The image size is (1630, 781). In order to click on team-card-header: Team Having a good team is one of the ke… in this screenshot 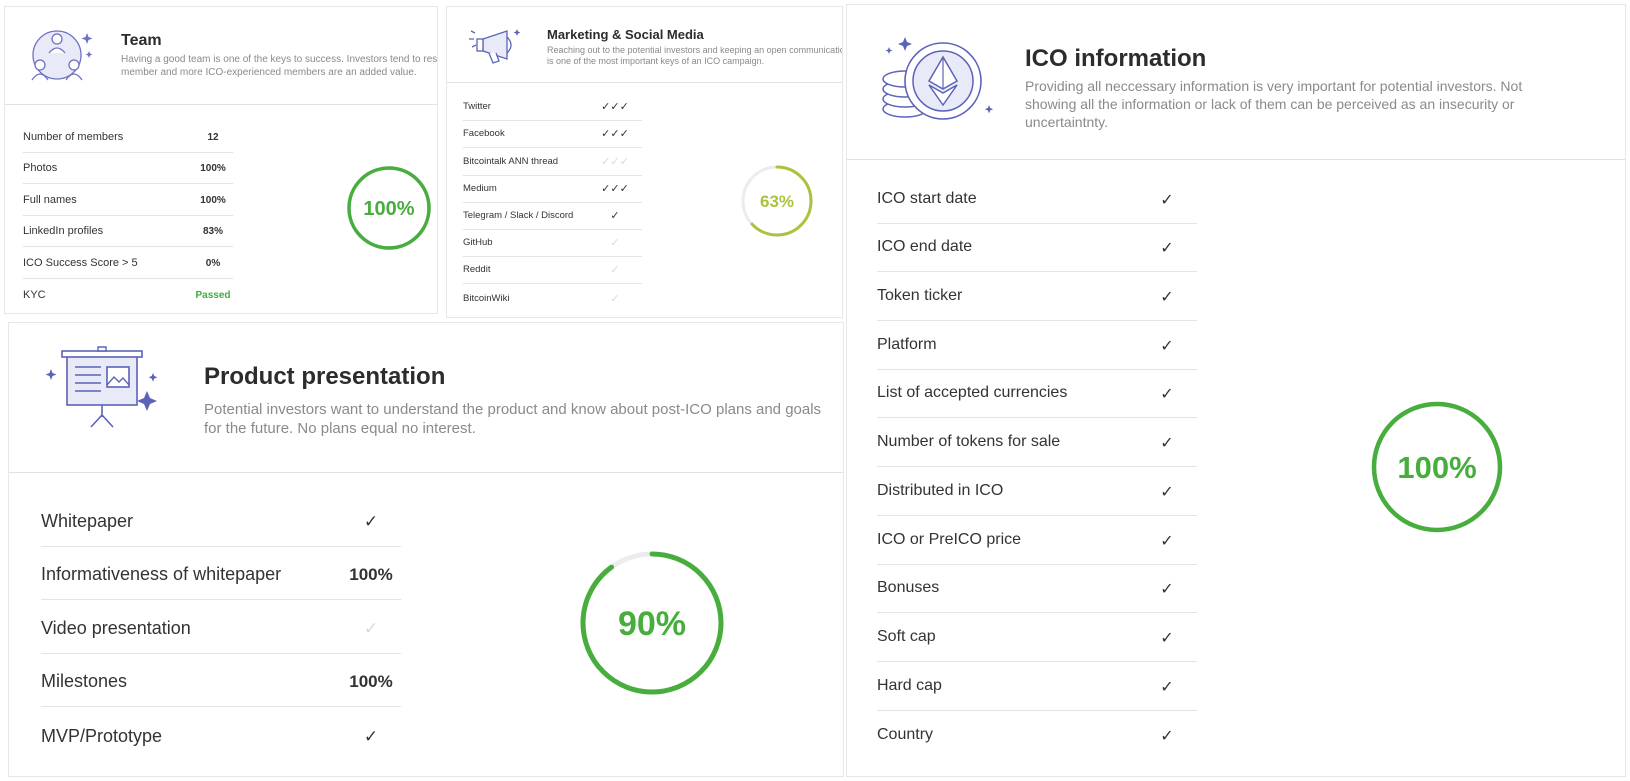, I will do `click(221, 56)`.